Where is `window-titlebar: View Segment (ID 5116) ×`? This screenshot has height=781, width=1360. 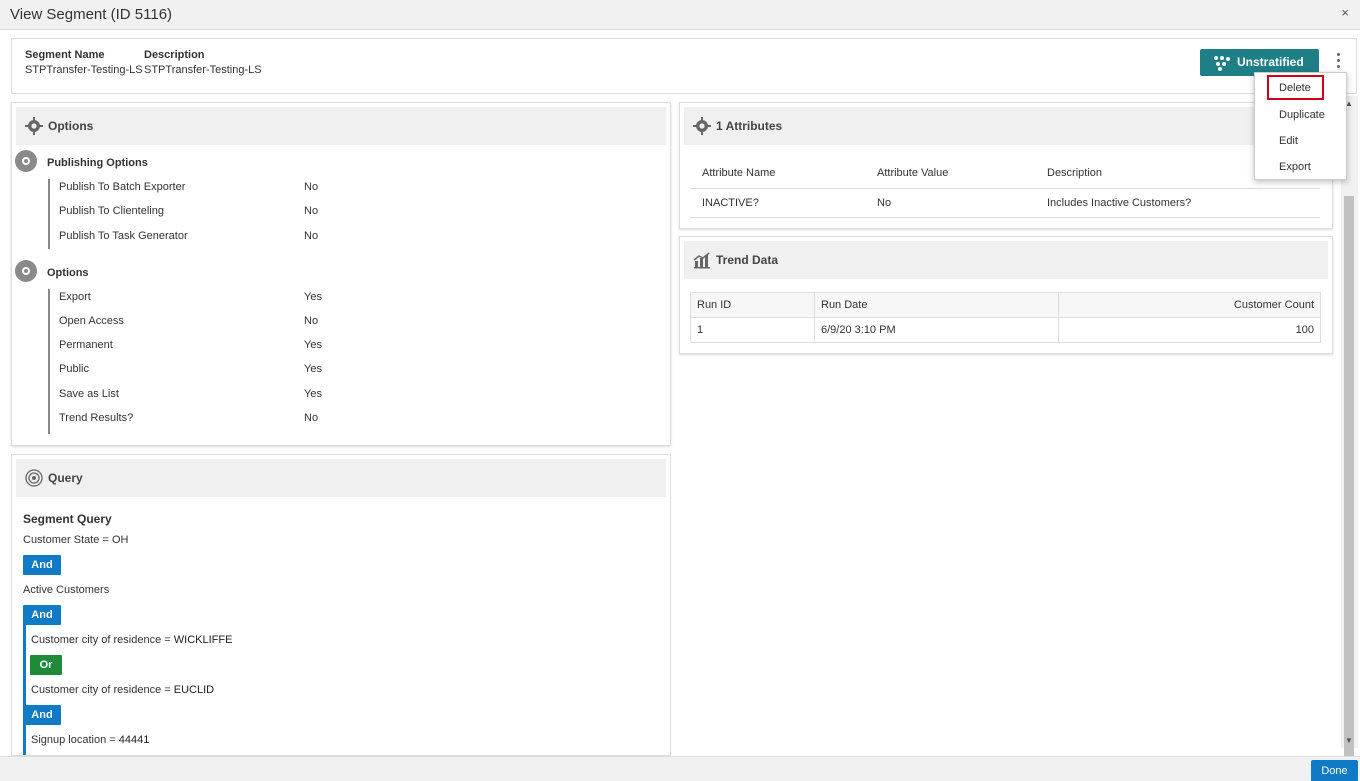
window-titlebar: View Segment (ID 5116) × is located at coordinates (680, 15).